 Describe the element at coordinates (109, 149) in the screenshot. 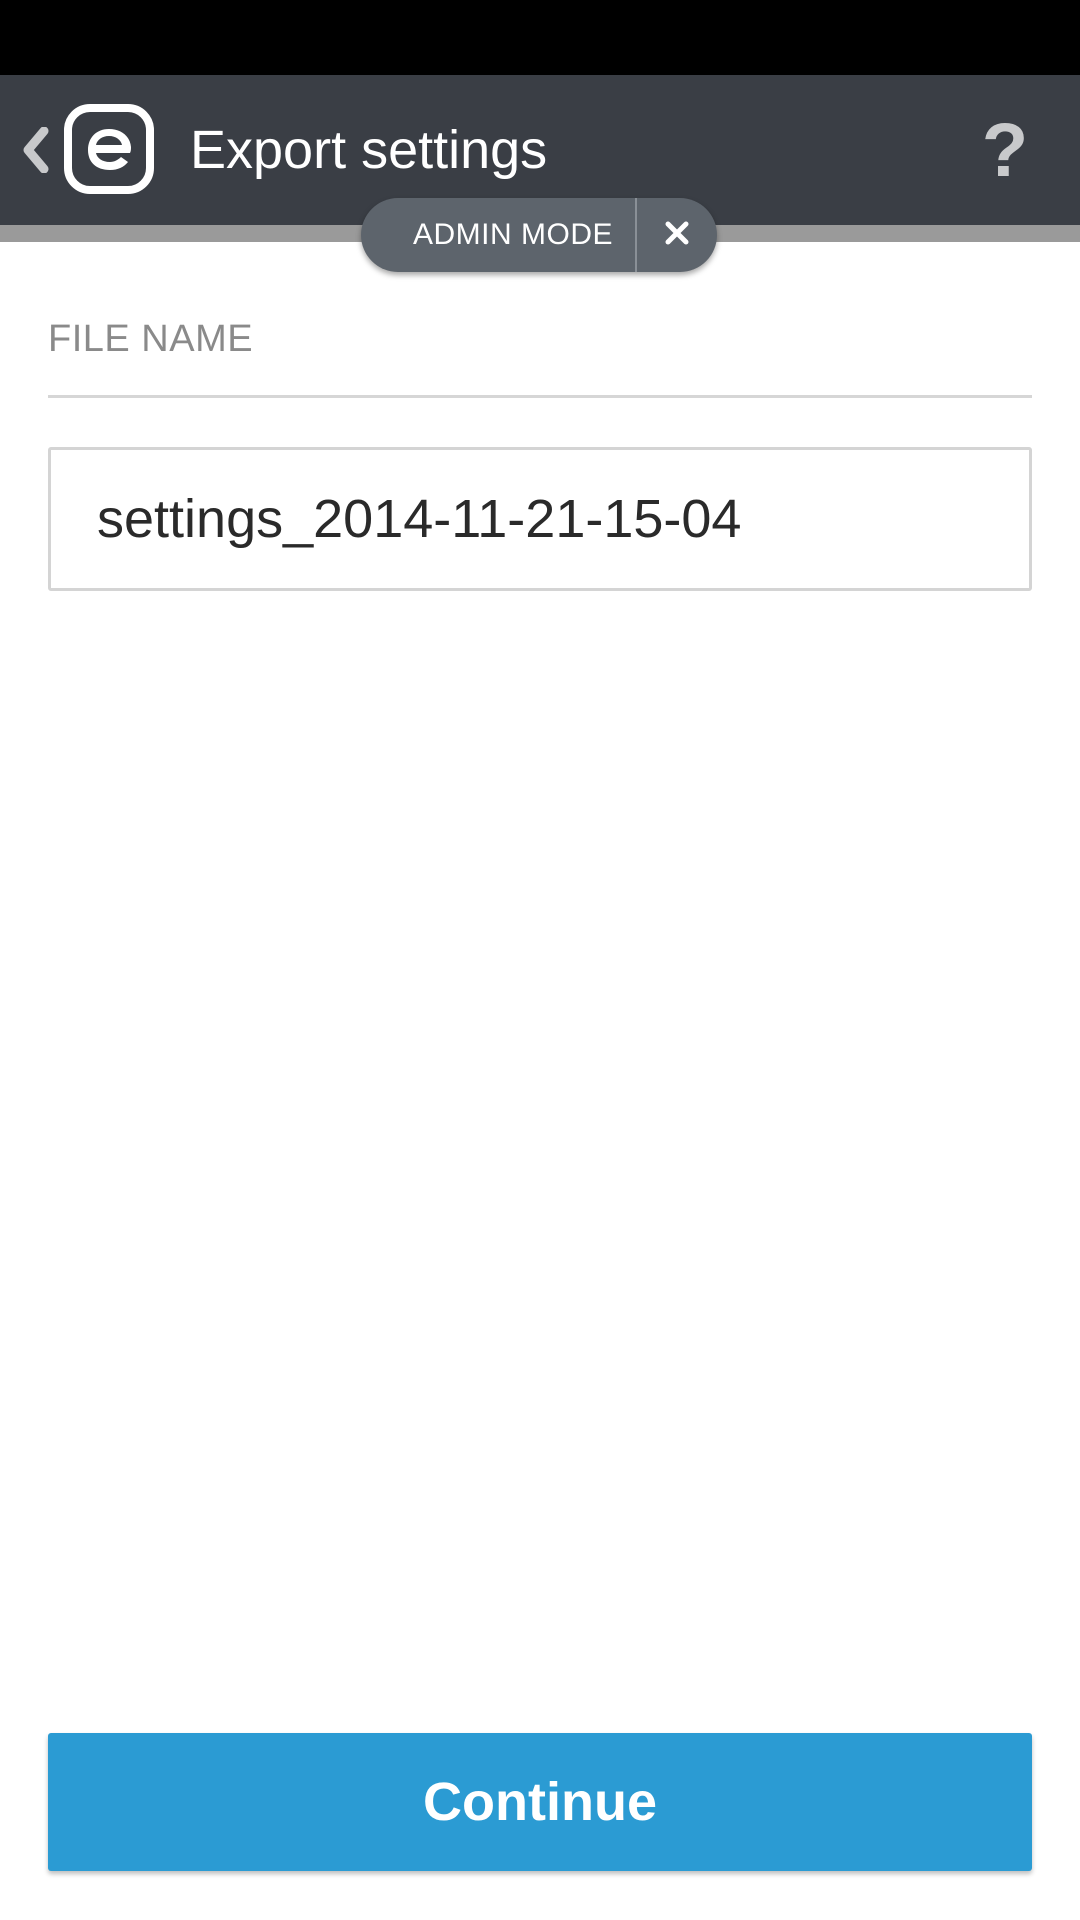

I see `eset-logo-icon` at that location.